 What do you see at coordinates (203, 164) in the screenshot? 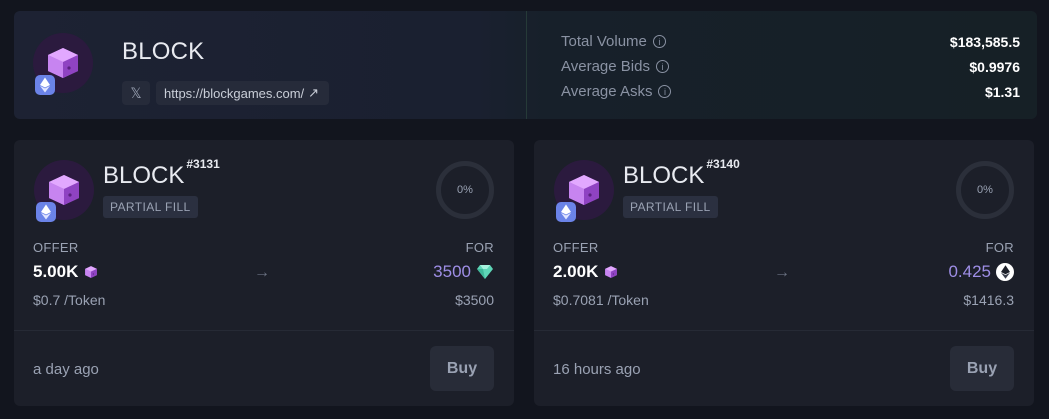
I see `token-id: #3131` at bounding box center [203, 164].